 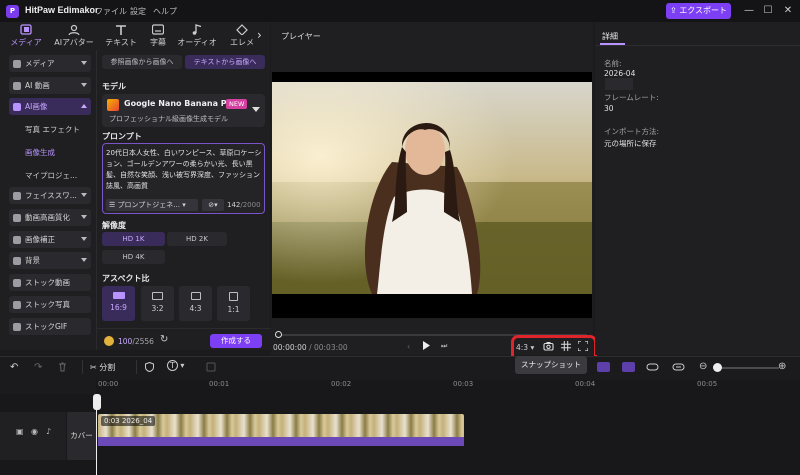 What do you see at coordinates (225, 62) in the screenshot?
I see `mode-text-to-image-button: テキストから画像へ` at bounding box center [225, 62].